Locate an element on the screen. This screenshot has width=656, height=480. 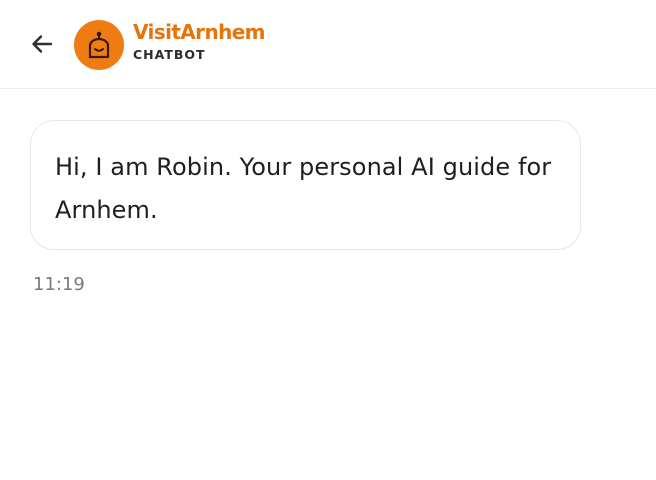
robot-icon is located at coordinates (99, 45).